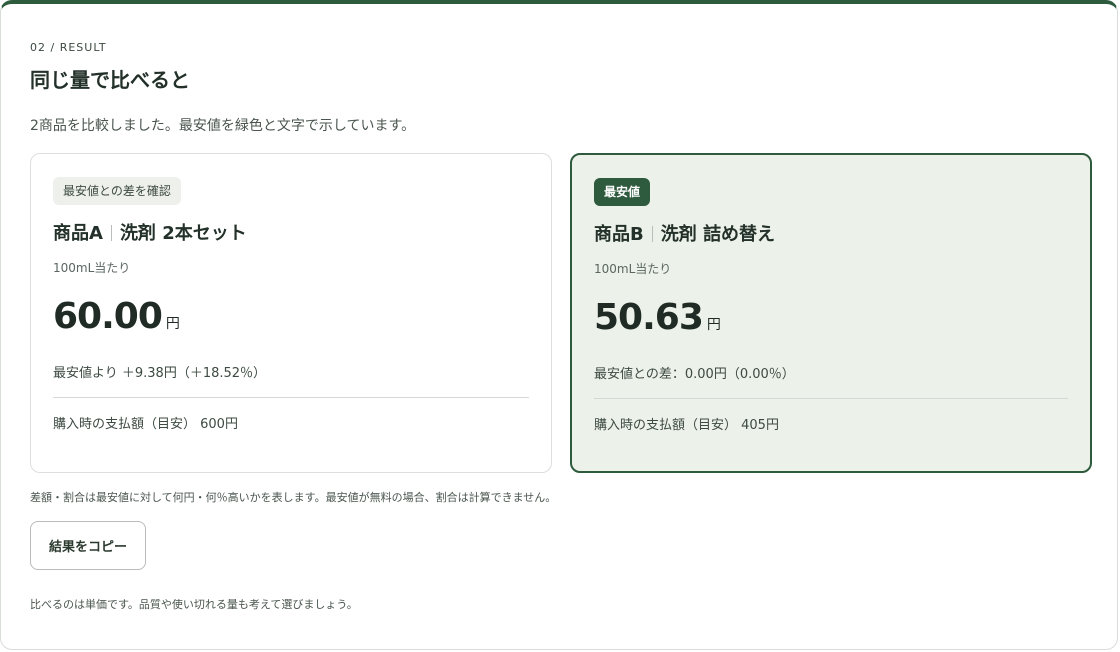 This screenshot has height=652, width=1120. Describe the element at coordinates (110, 80) in the screenshot. I see `section-title: 同じ量で比べると` at that location.